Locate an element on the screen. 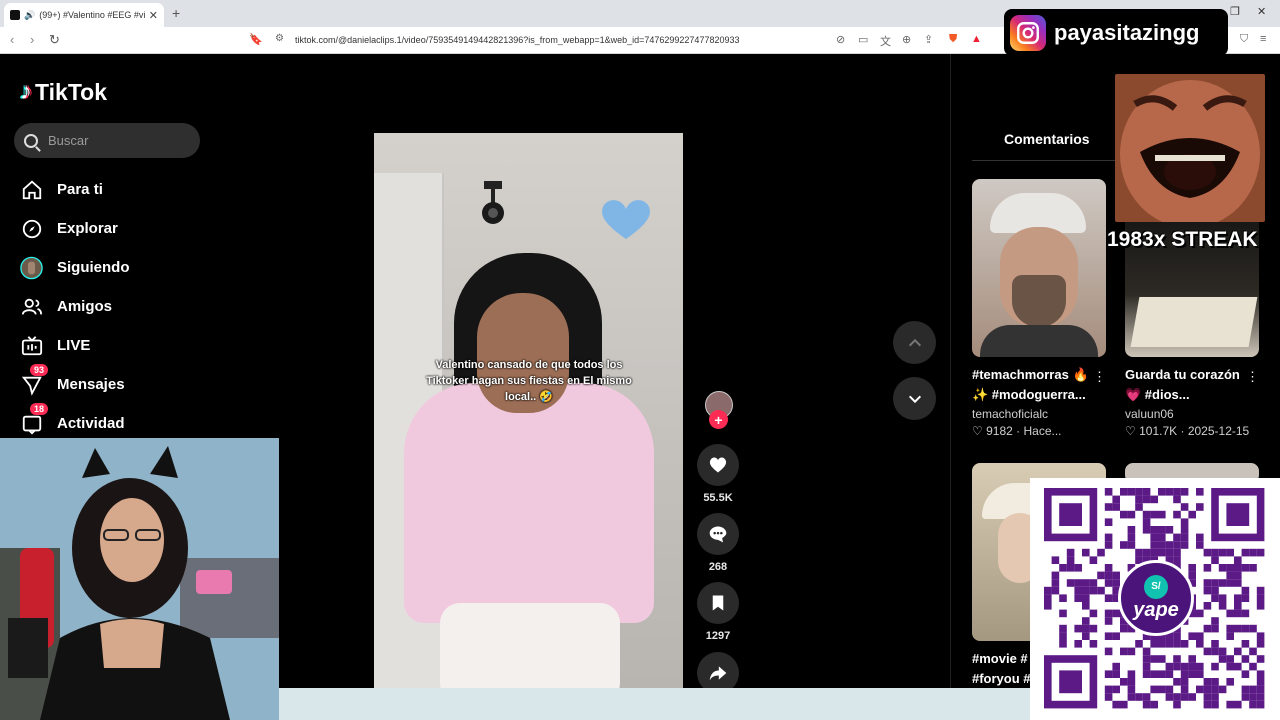 Image resolution: width=1280 pixels, height=720 pixels. tiktok-logo: ♪ TikTok is located at coordinates (63, 92).